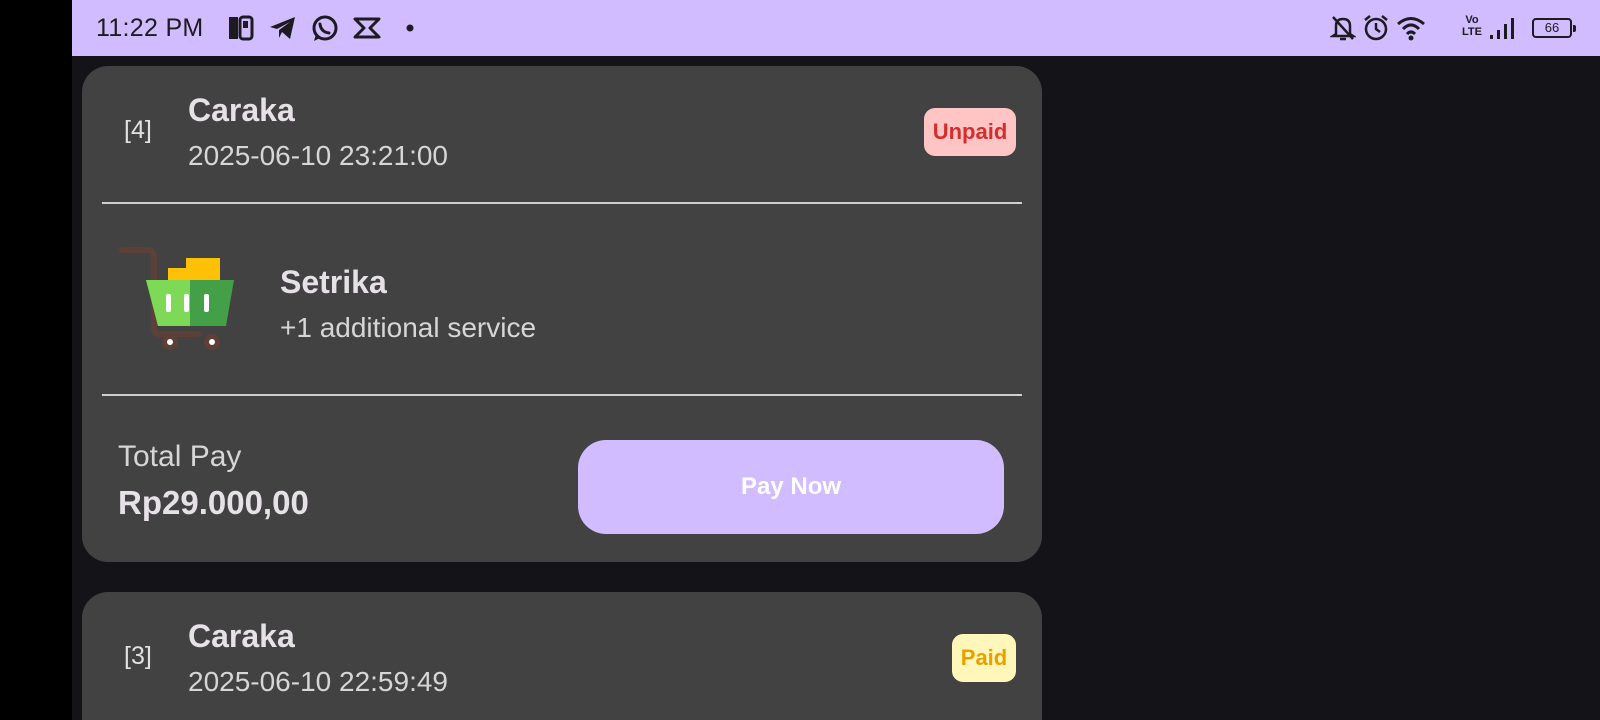 The image size is (1600, 720). What do you see at coordinates (36, 360) in the screenshot?
I see `left-system-bar` at bounding box center [36, 360].